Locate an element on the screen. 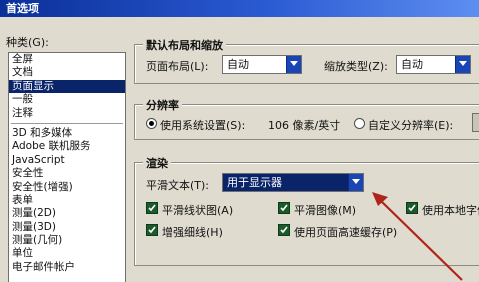 The width and height of the screenshot is (479, 282). arrow-annotation is located at coordinates (417, 236).